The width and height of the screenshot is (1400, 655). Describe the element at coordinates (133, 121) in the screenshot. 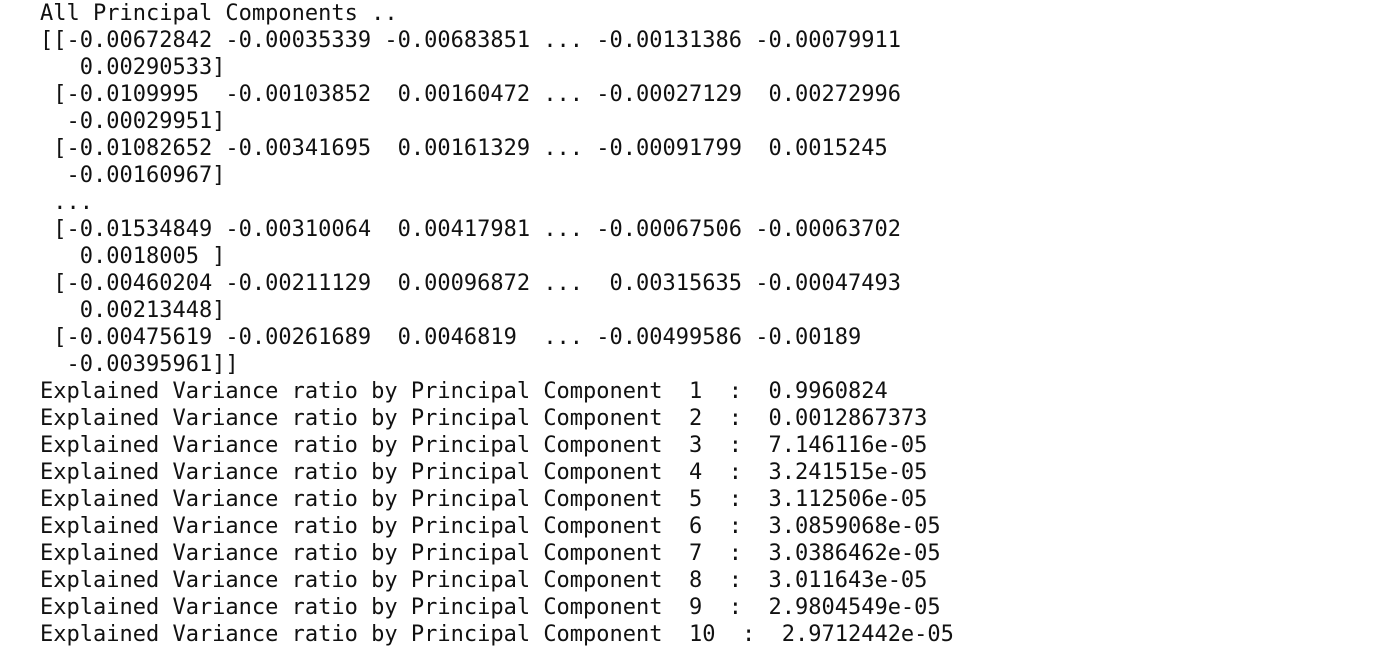

I see `matrix-row-line: -0.00029951]` at that location.